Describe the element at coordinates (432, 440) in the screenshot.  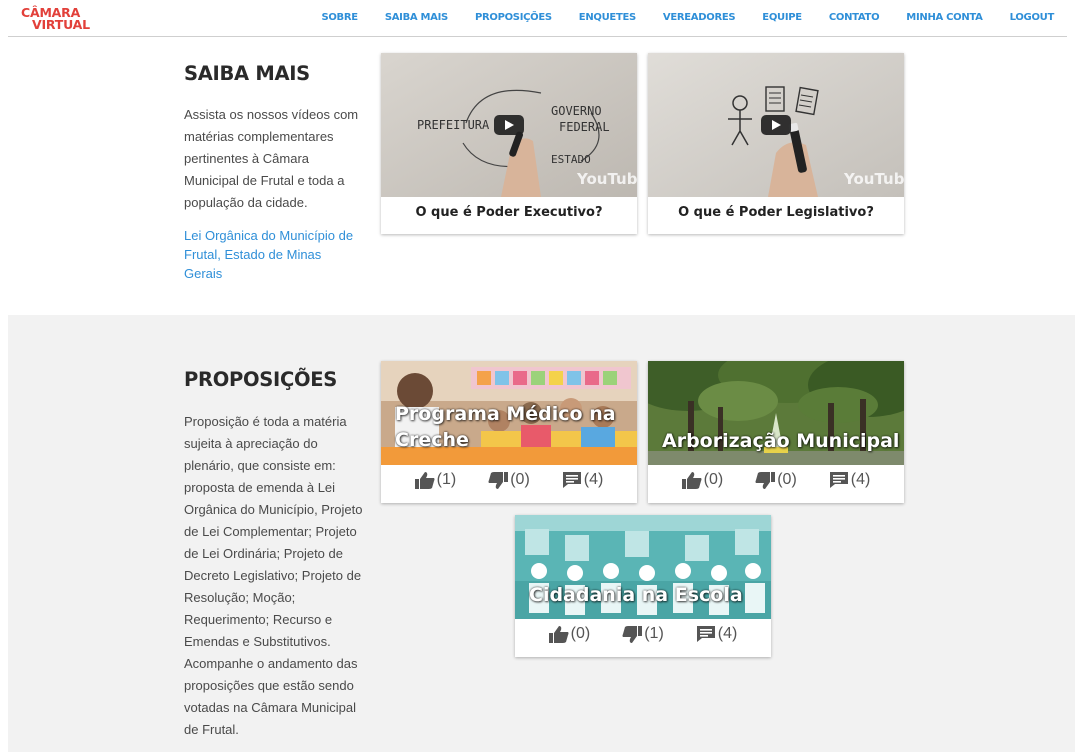
I see `proposicao-title-line2: Creche` at that location.